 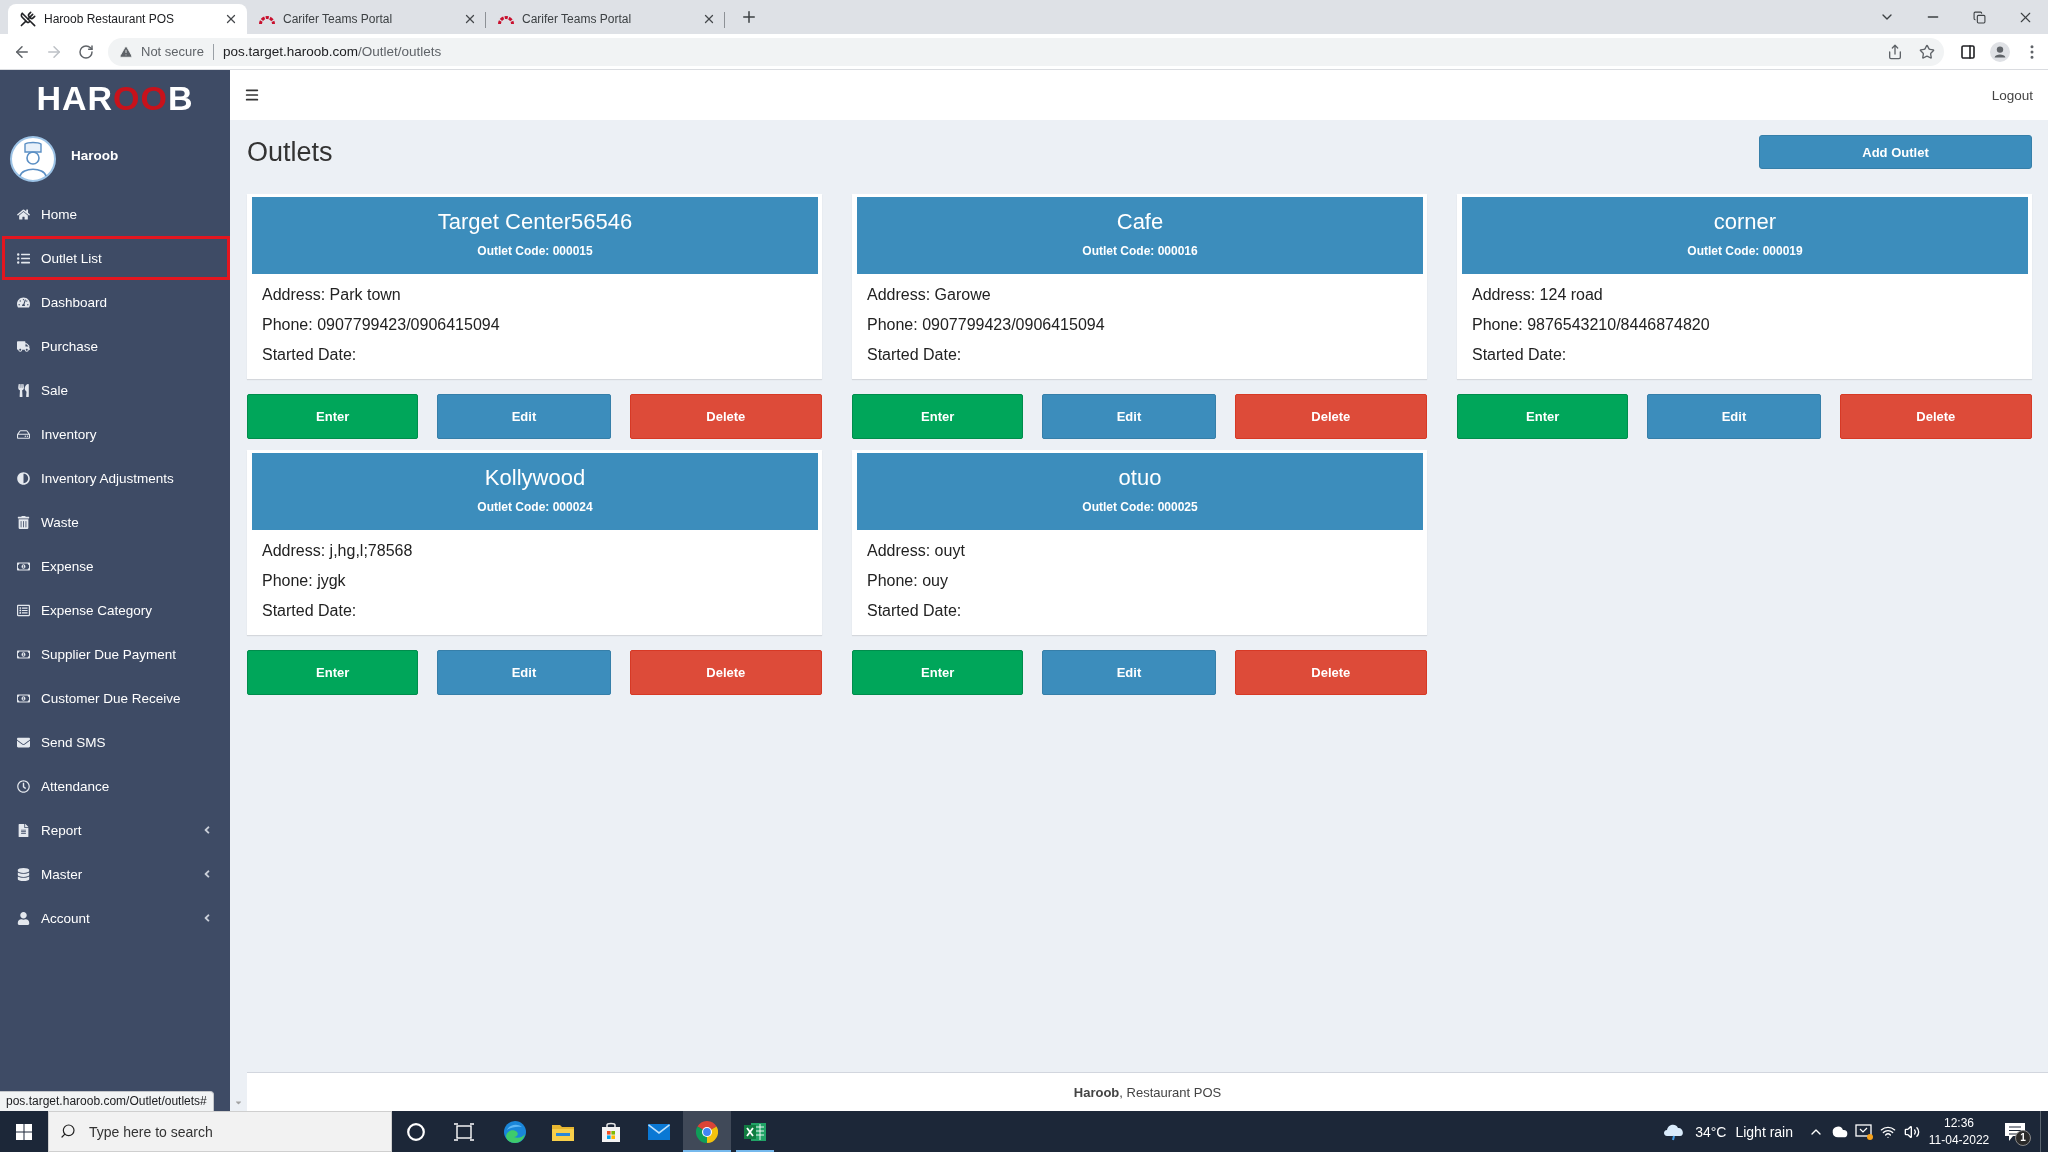 What do you see at coordinates (1140, 251) in the screenshot?
I see `outlet-code: Outlet Code: 000016` at bounding box center [1140, 251].